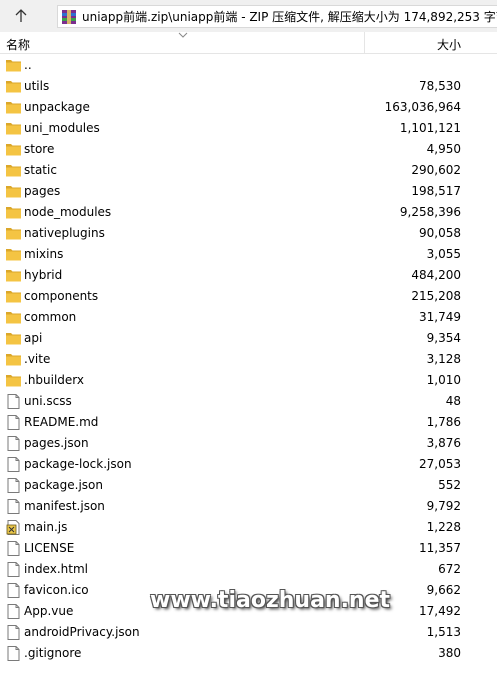 The image size is (497, 684). Describe the element at coordinates (49, 548) in the screenshot. I see `file-name: LICENSE` at that location.